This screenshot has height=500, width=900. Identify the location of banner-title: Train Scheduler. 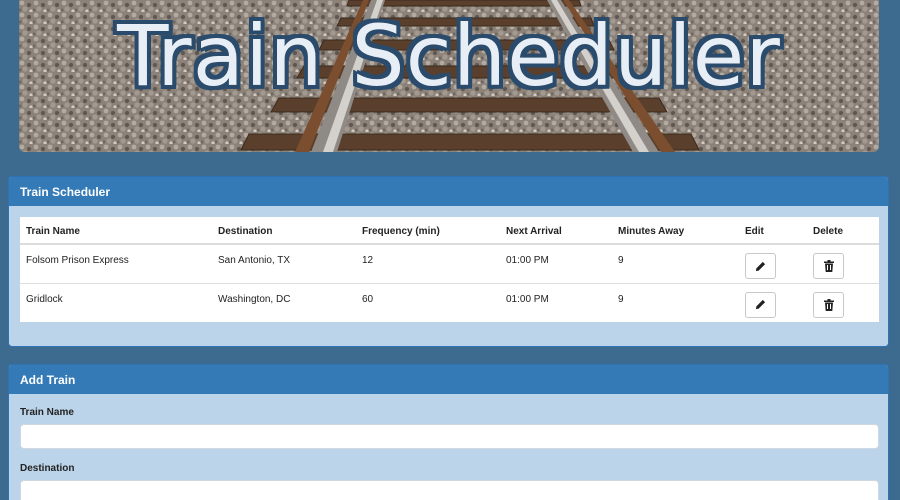
(449, 56).